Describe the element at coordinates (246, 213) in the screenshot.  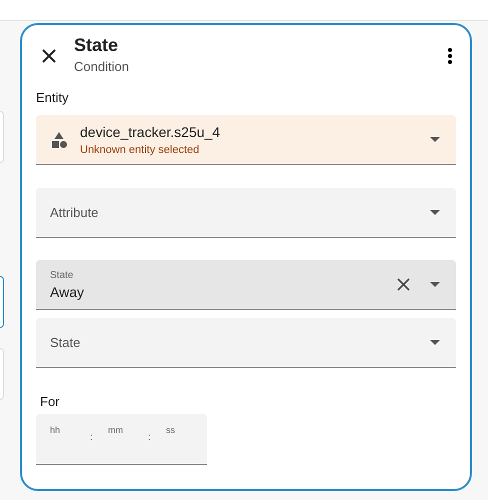
I see `select-field: Attribute` at that location.